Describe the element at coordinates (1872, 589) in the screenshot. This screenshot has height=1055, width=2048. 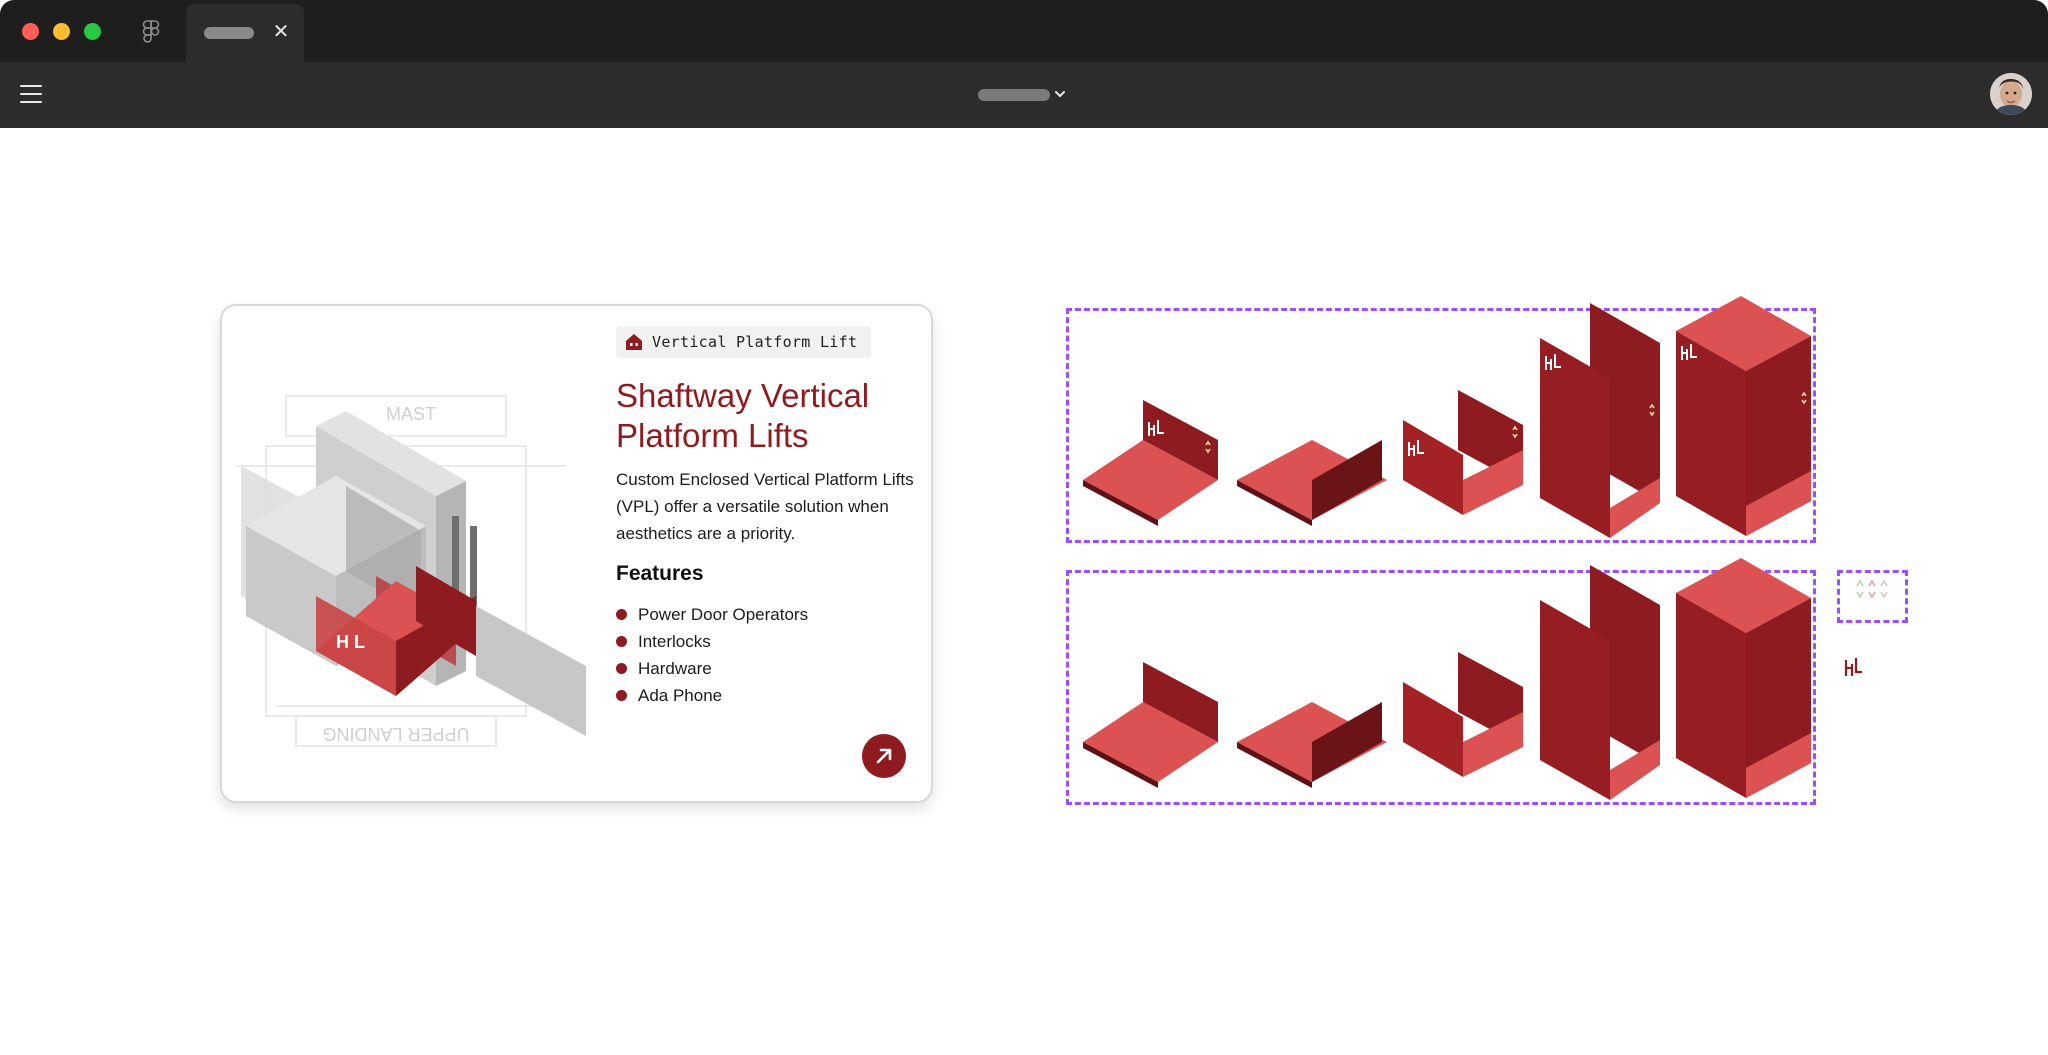
I see `direction-arrows-icon` at that location.